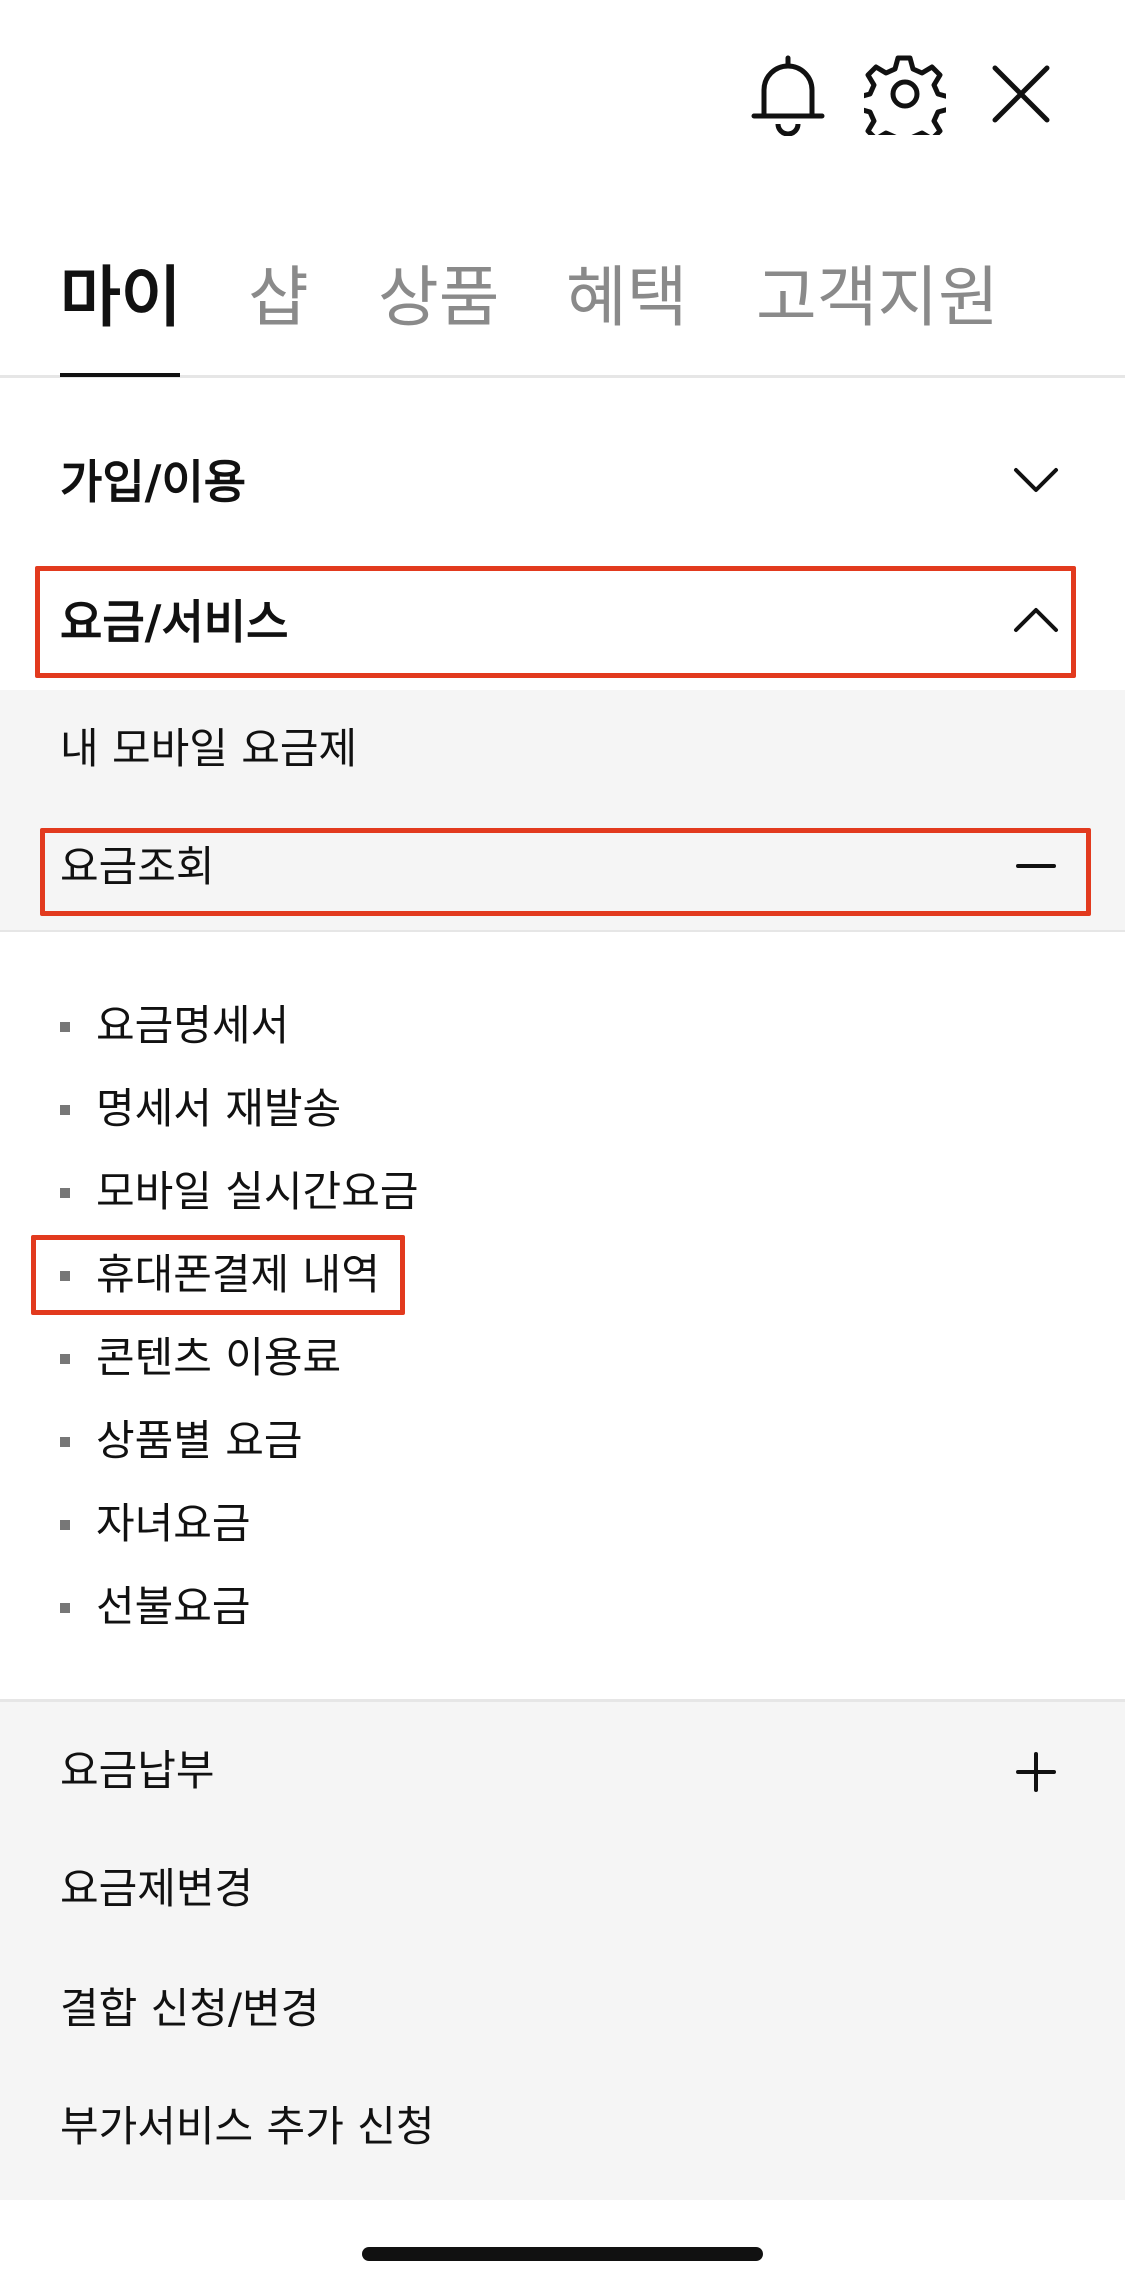 Image resolution: width=1125 pixels, height=2289 pixels. Describe the element at coordinates (460, 1525) in the screenshot. I see `list-item: 자녀요금` at that location.